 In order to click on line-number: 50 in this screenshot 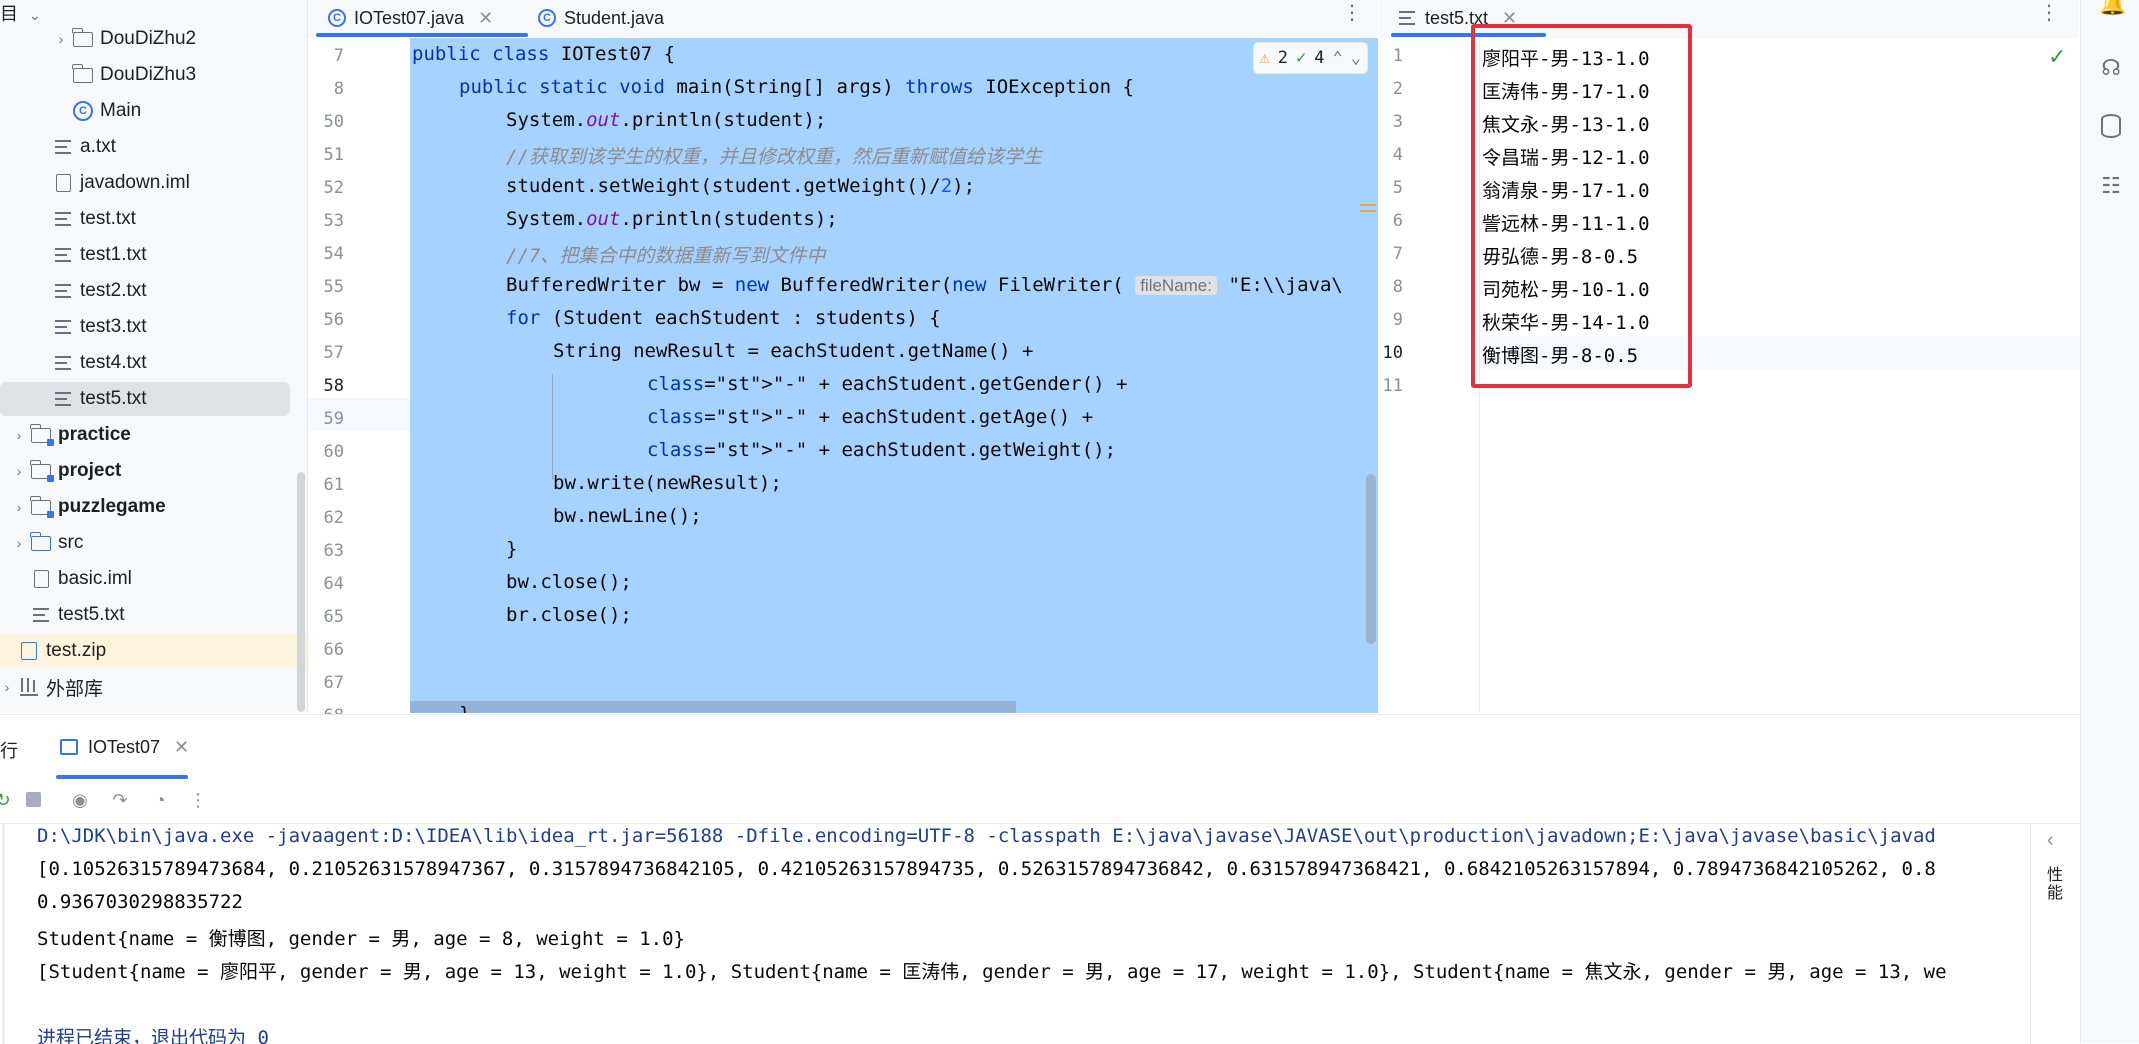, I will do `click(333, 122)`.